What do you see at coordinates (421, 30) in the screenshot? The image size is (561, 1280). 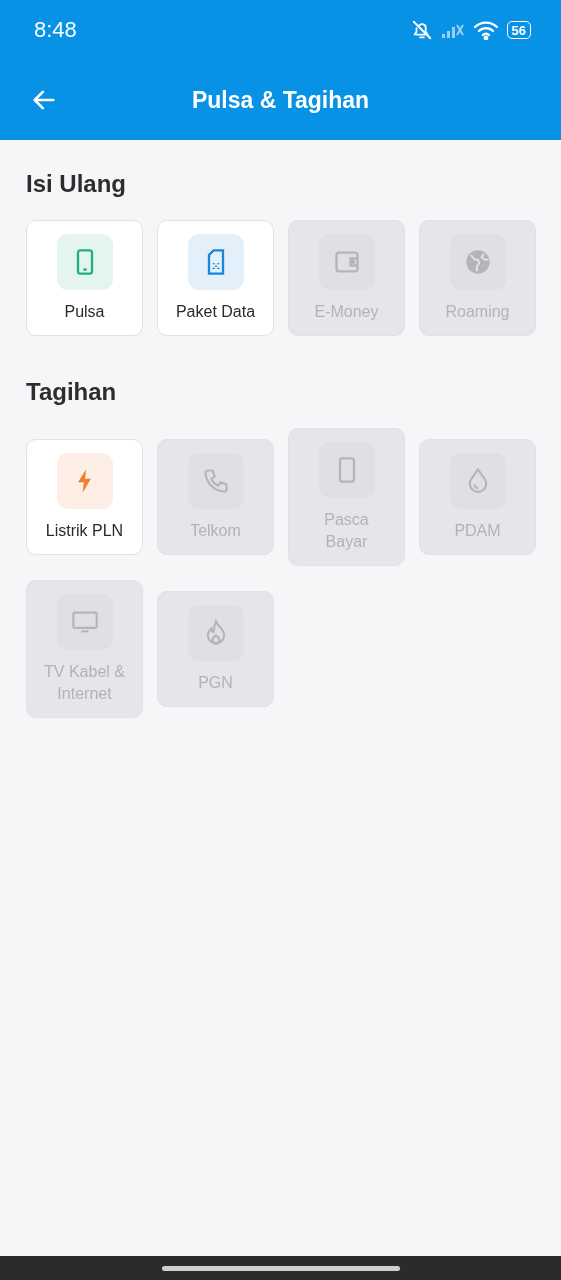 I see `bell-off-icon` at bounding box center [421, 30].